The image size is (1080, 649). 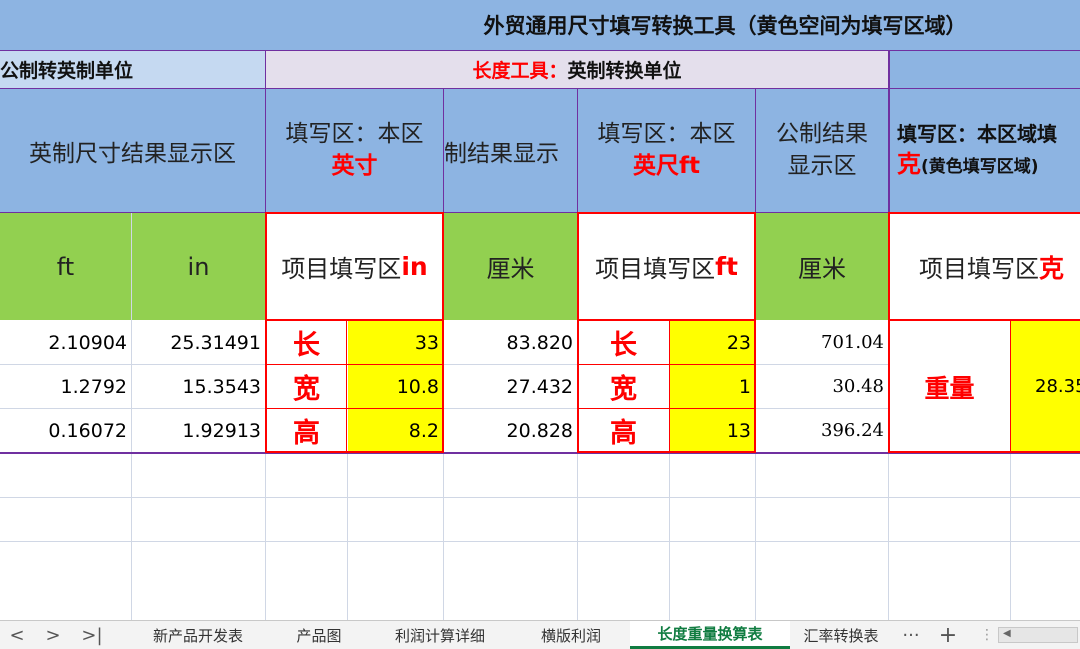 I want to click on tab-horizontal-profit: 横版利润, so click(x=571, y=635).